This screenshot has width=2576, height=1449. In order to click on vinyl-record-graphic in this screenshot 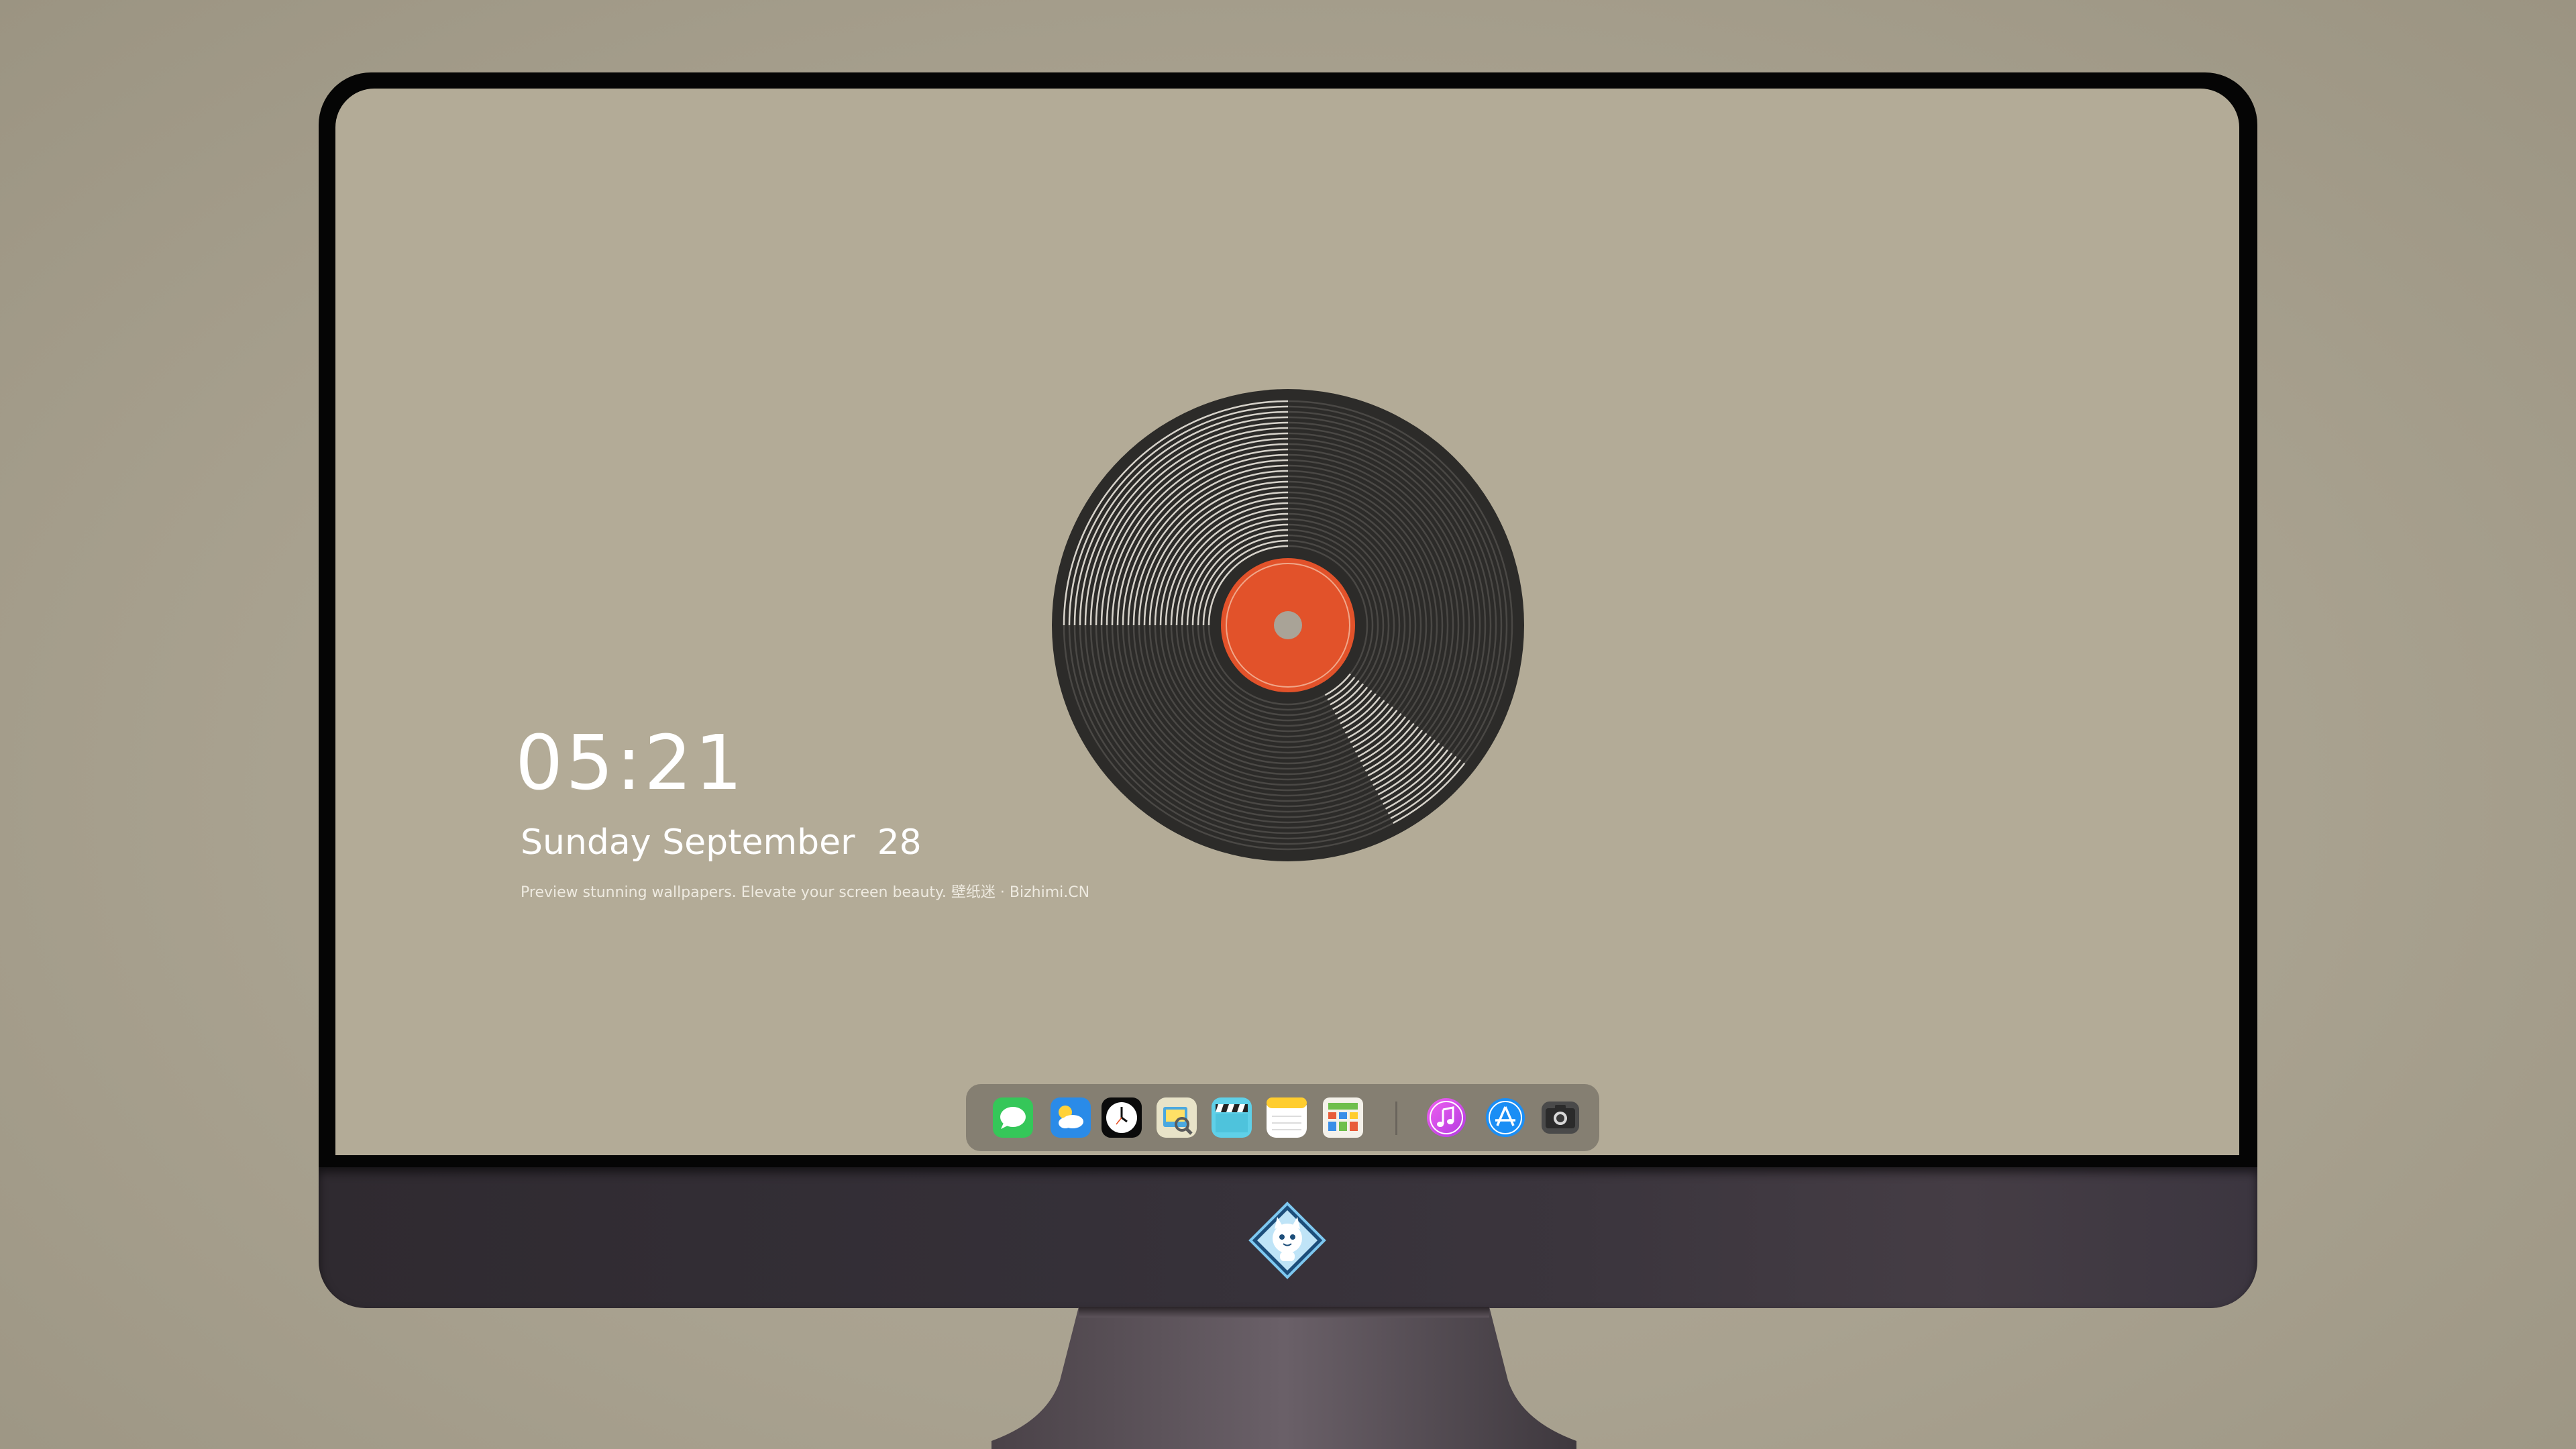, I will do `click(1288, 625)`.